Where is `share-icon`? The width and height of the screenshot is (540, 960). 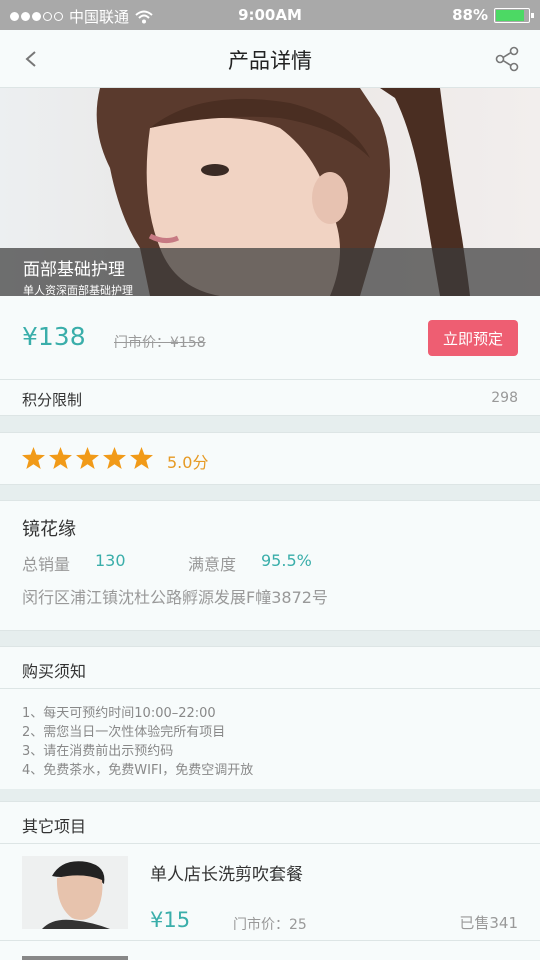 share-icon is located at coordinates (507, 59).